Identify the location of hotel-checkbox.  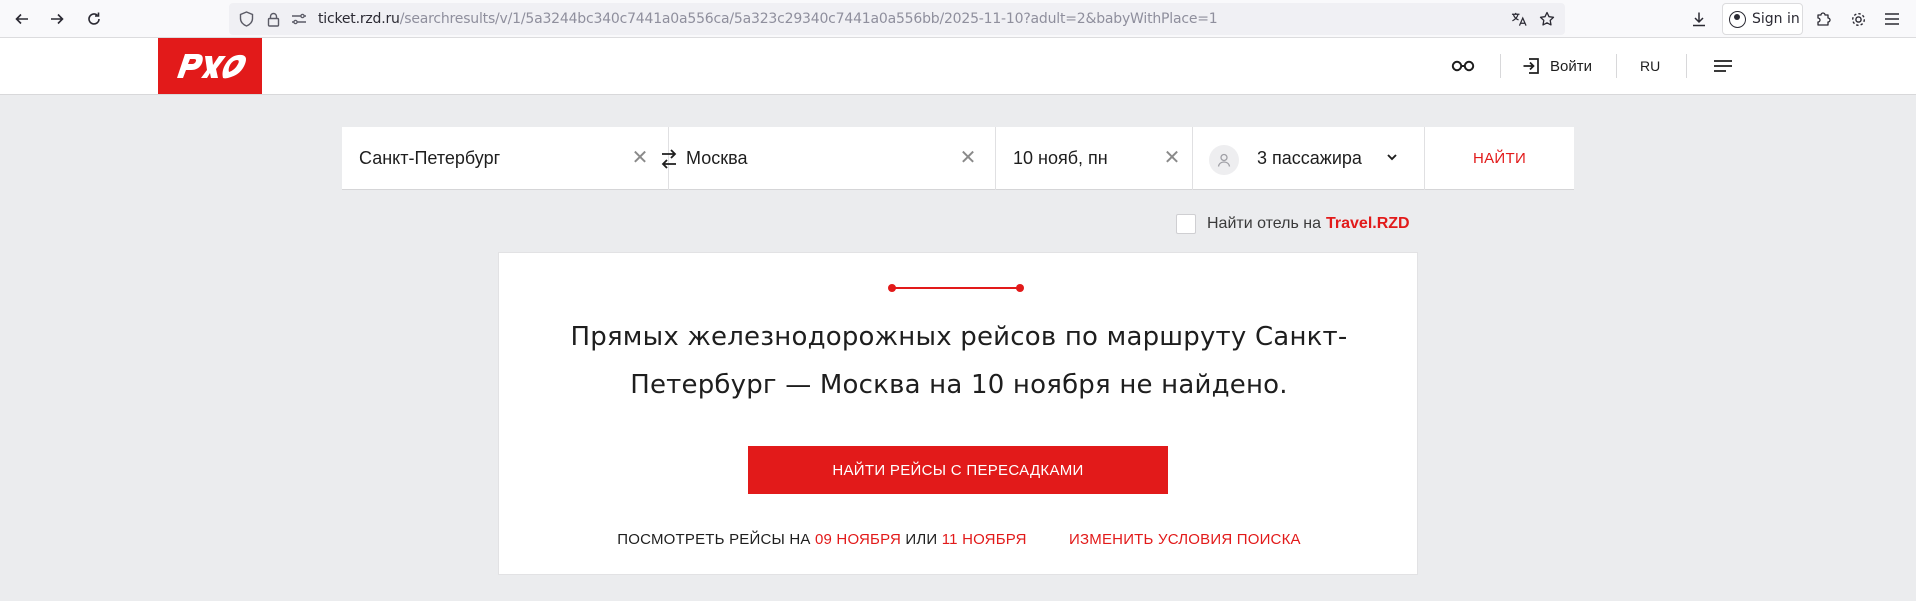
(1186, 224).